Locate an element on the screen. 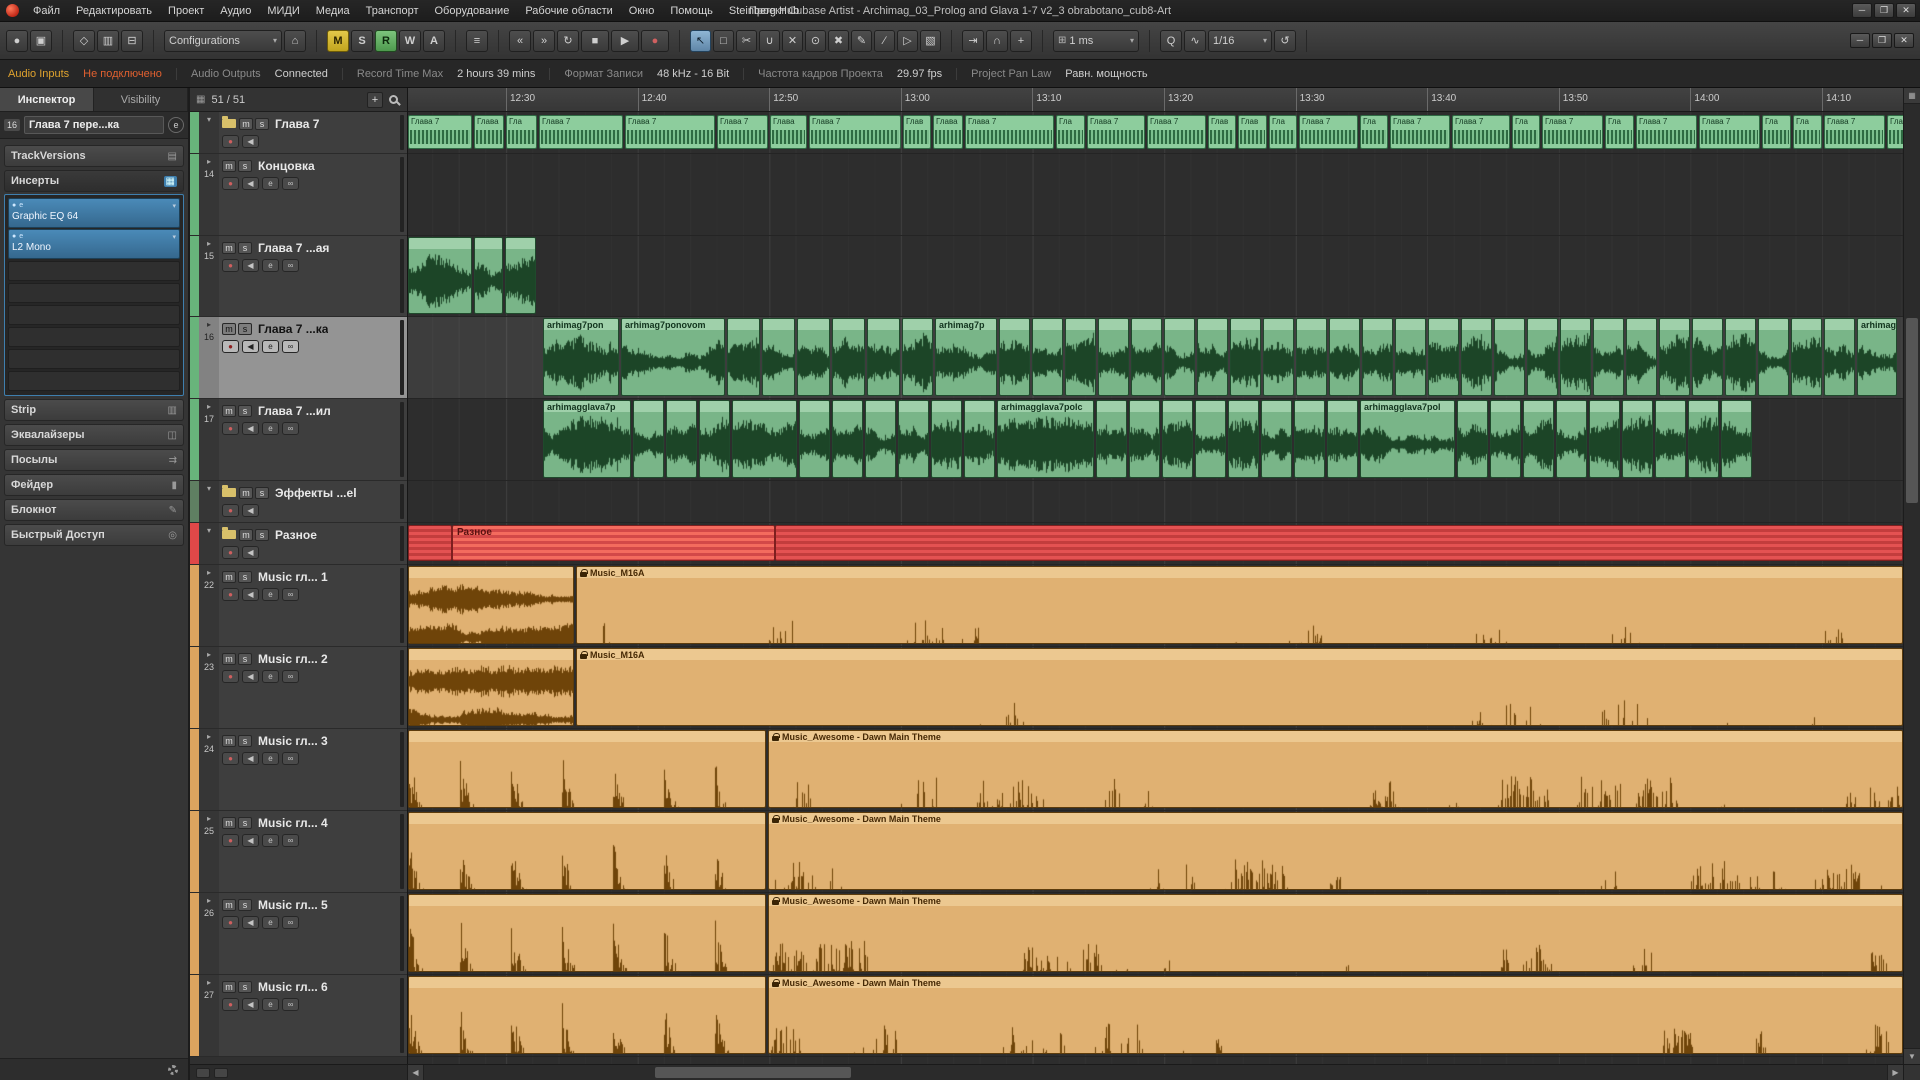 This screenshot has width=1920, height=1080. split-tool: ✂ is located at coordinates (746, 40).